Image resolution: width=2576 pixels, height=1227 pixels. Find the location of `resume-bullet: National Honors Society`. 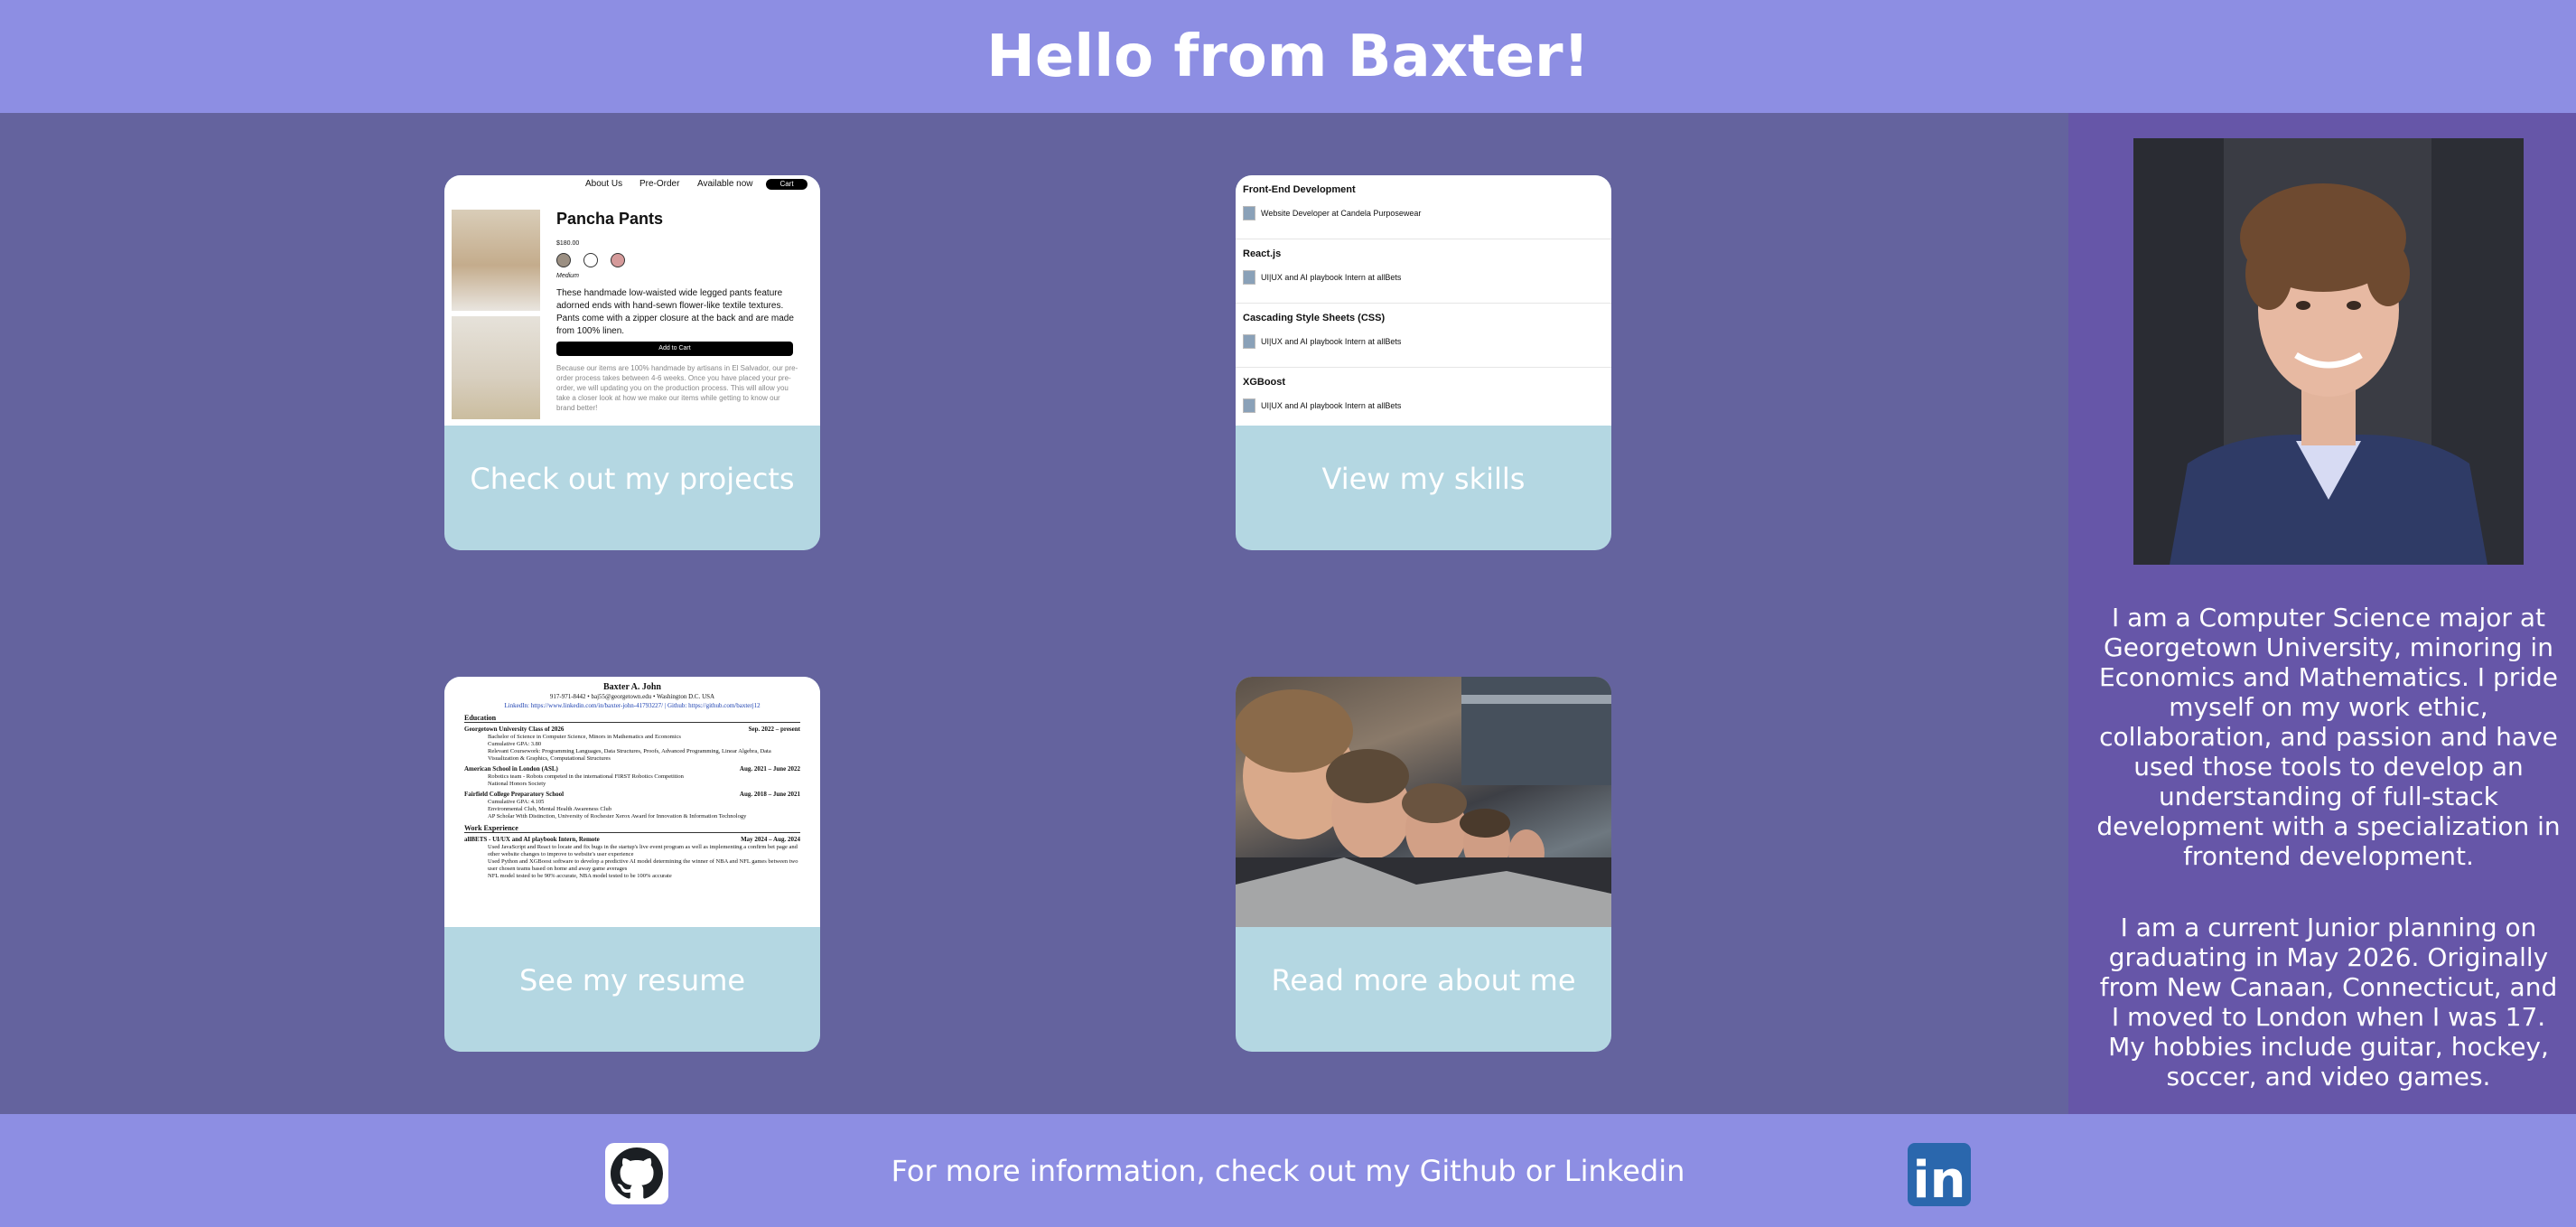

resume-bullet: National Honors Society is located at coordinates (517, 784).